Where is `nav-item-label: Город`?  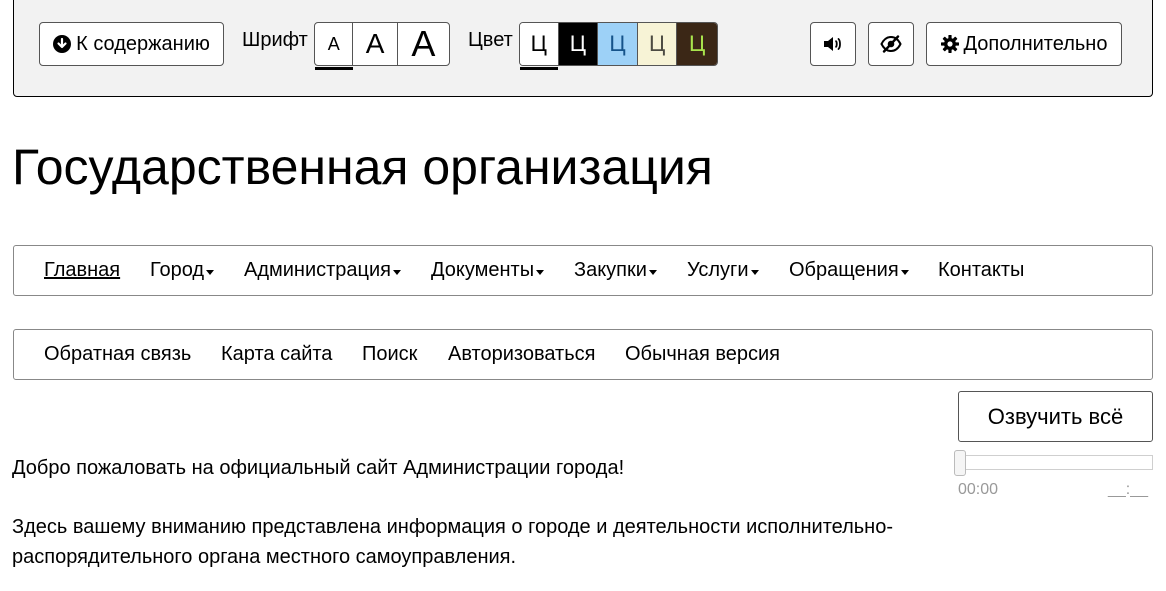 nav-item-label: Город is located at coordinates (177, 270).